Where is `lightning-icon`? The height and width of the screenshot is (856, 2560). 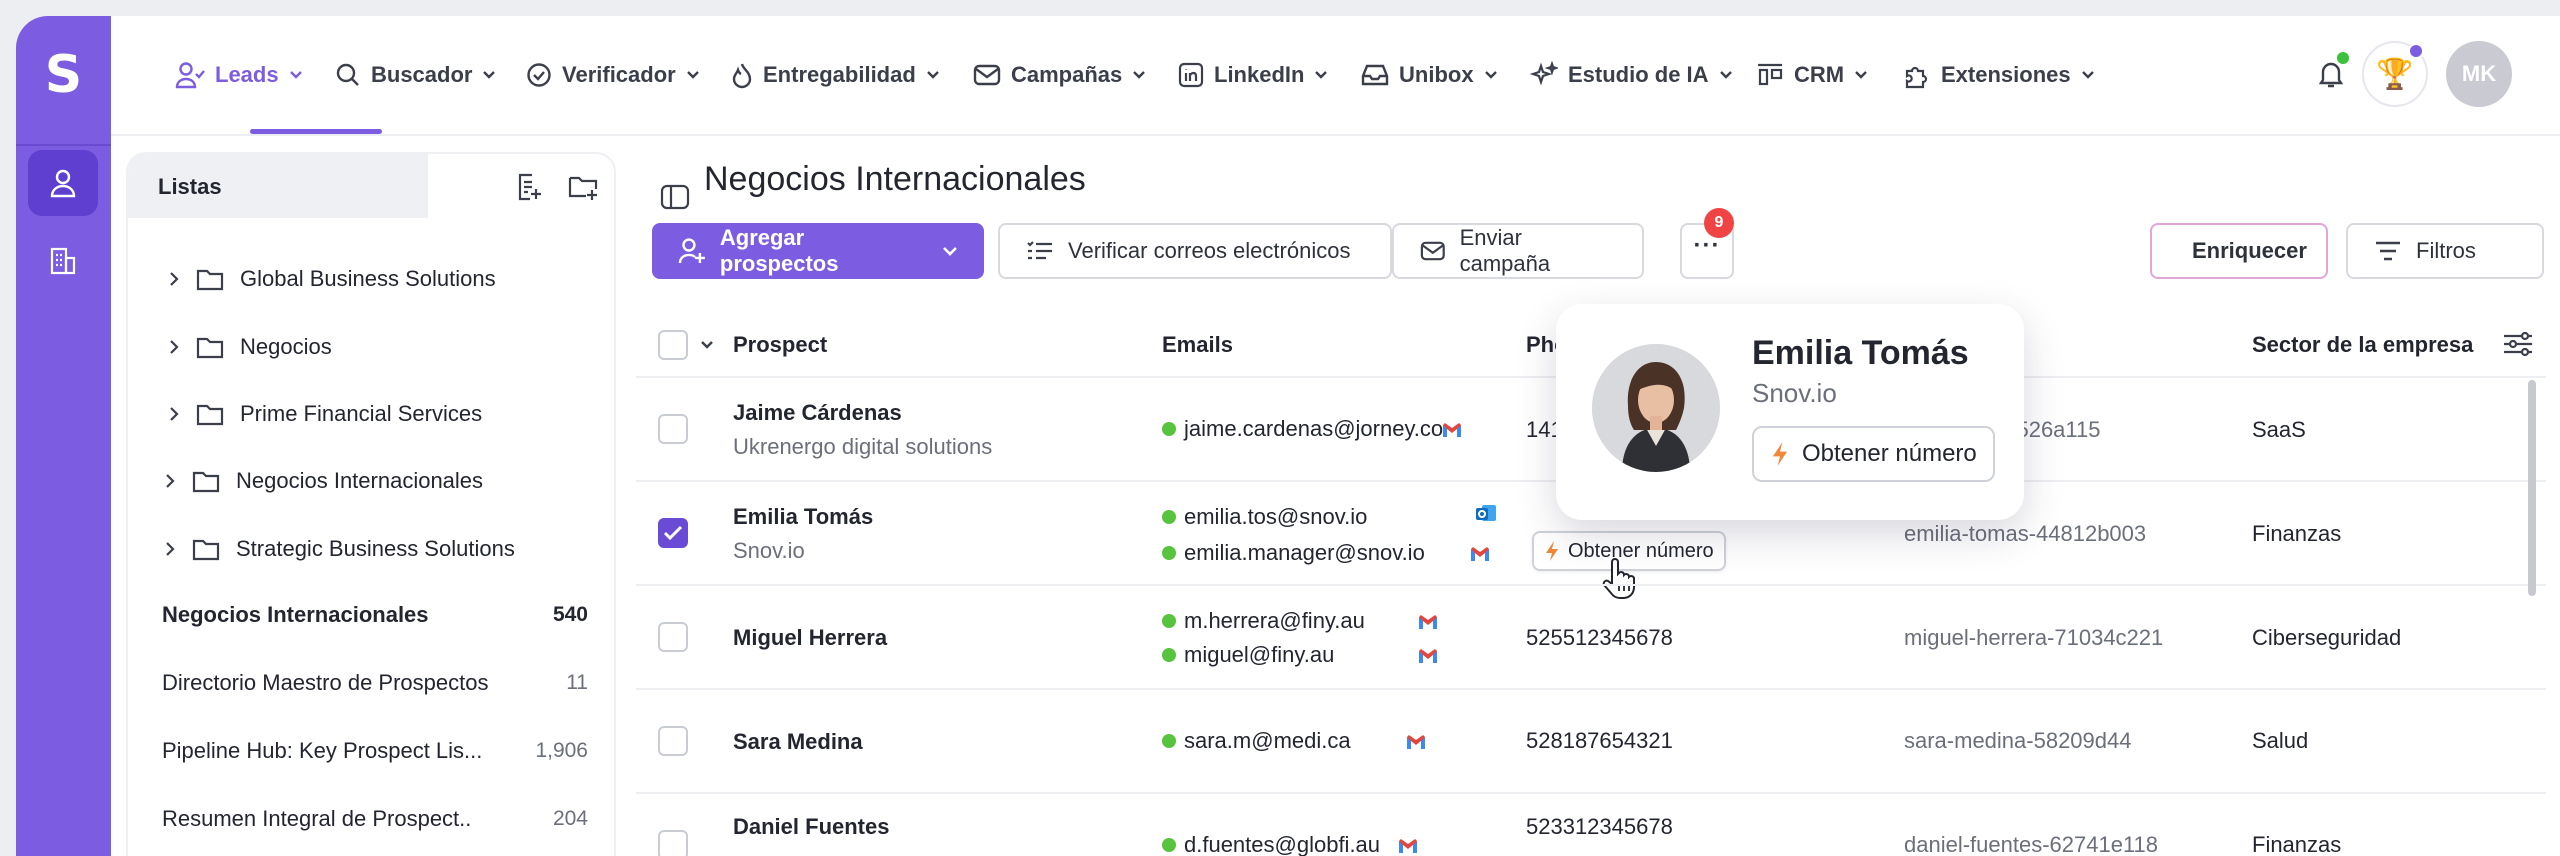 lightning-icon is located at coordinates (1780, 454).